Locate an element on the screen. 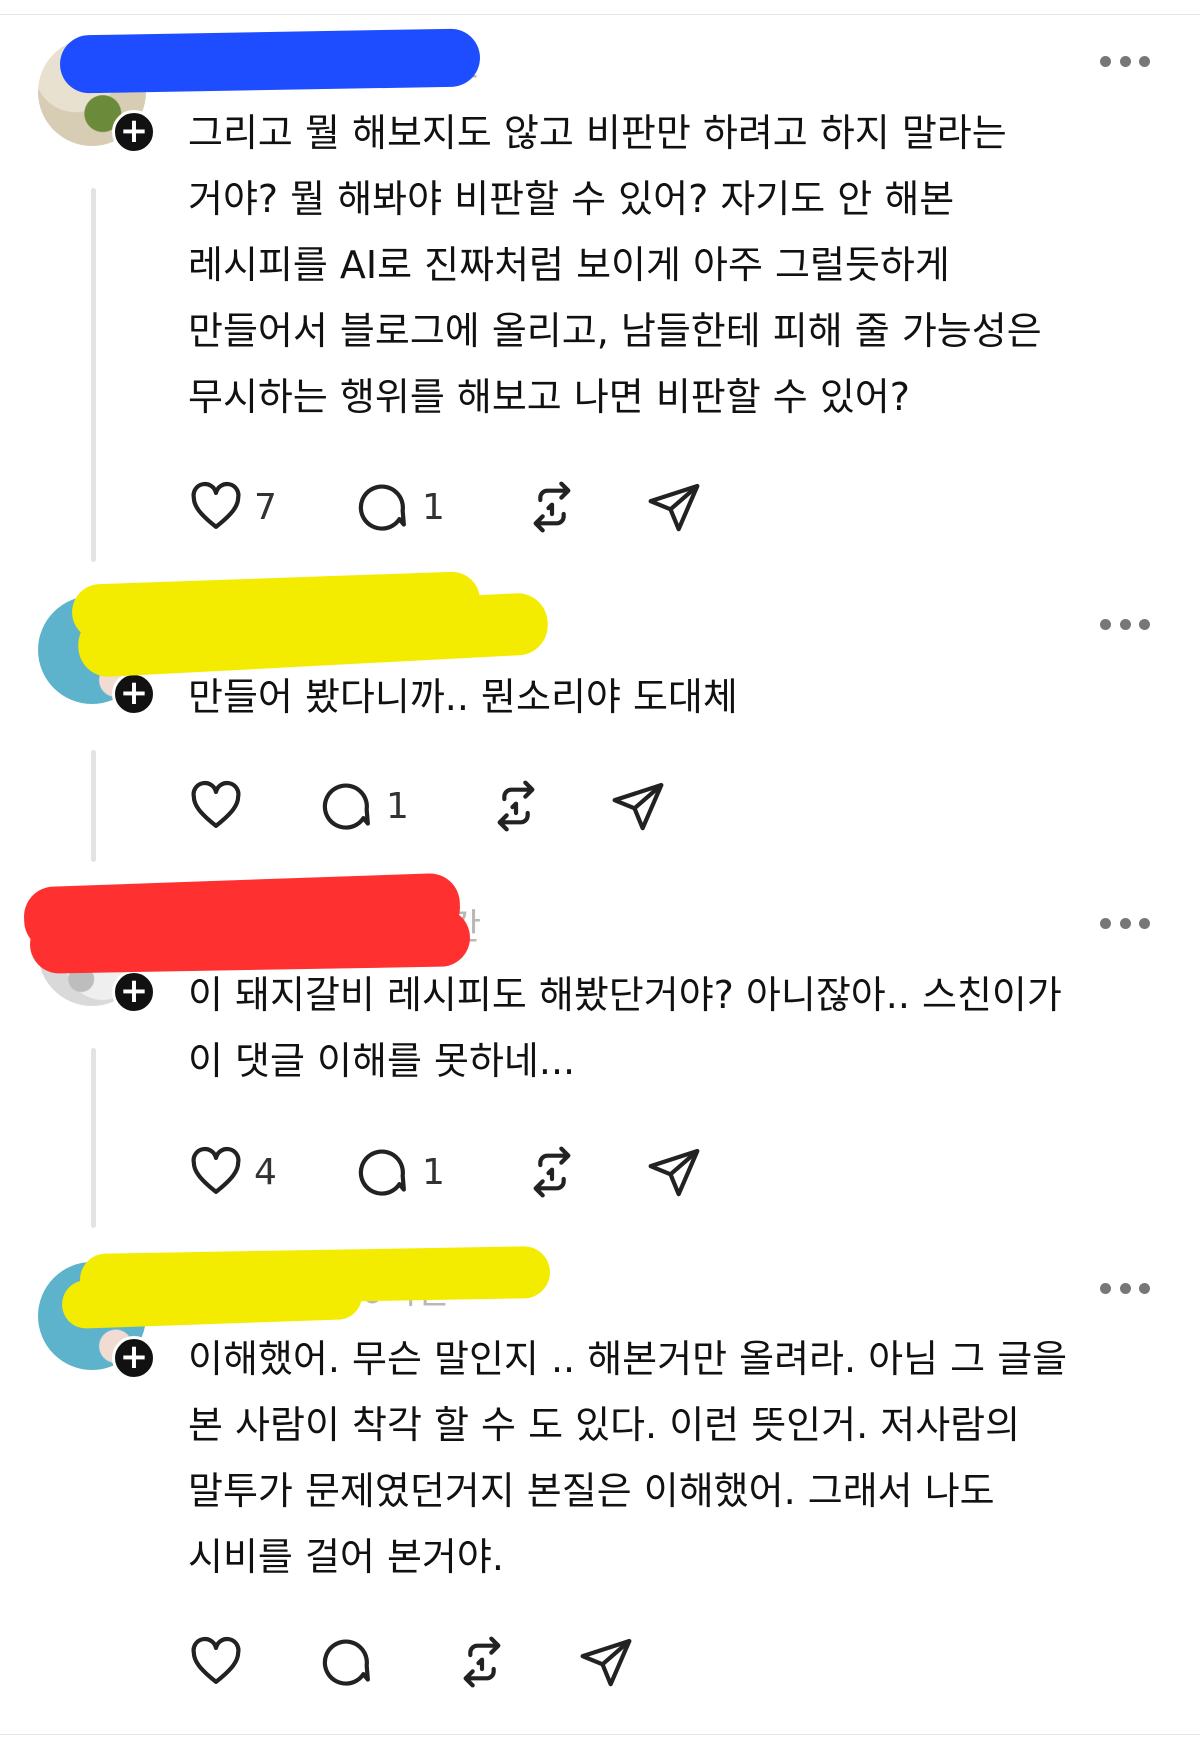  text-line: 이해했어. 무슨 말인지 .. 해본거만 올려라. 아님 그 글을 is located at coordinates (628, 1359).